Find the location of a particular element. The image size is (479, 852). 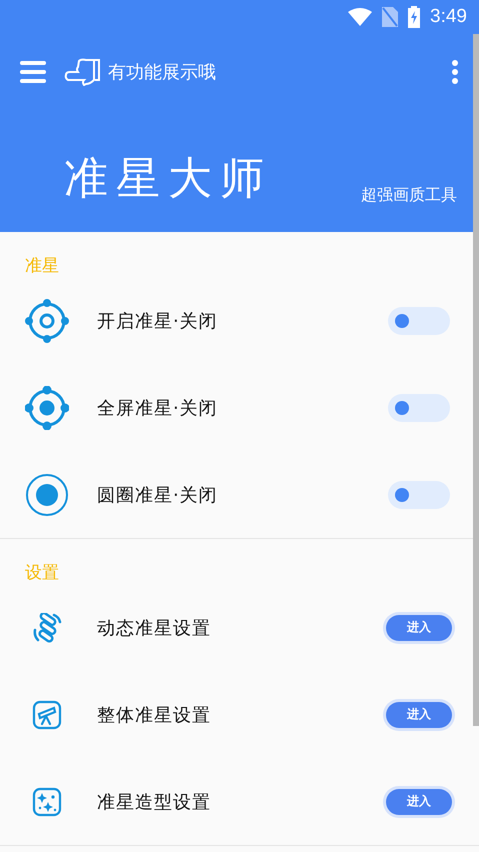

status-time: 3:49 is located at coordinates (448, 17).